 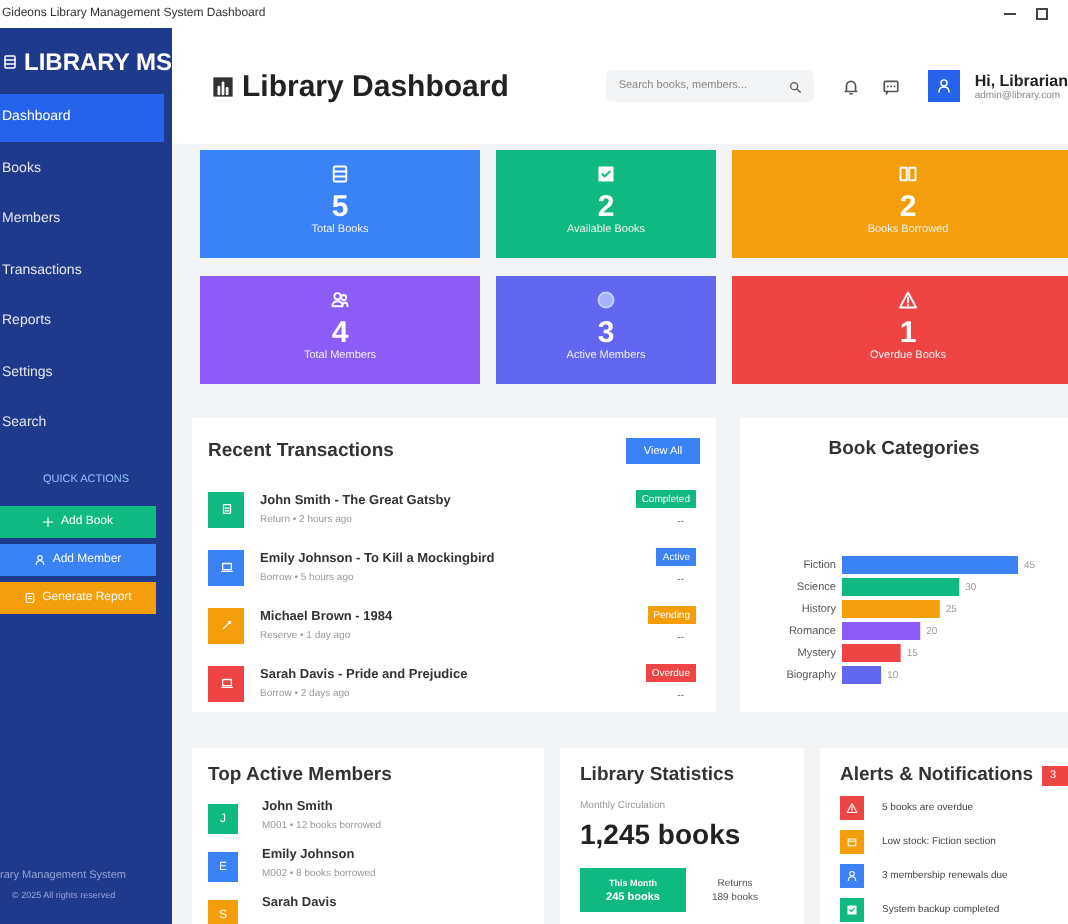 What do you see at coordinates (851, 86) in the screenshot?
I see `bell-icon` at bounding box center [851, 86].